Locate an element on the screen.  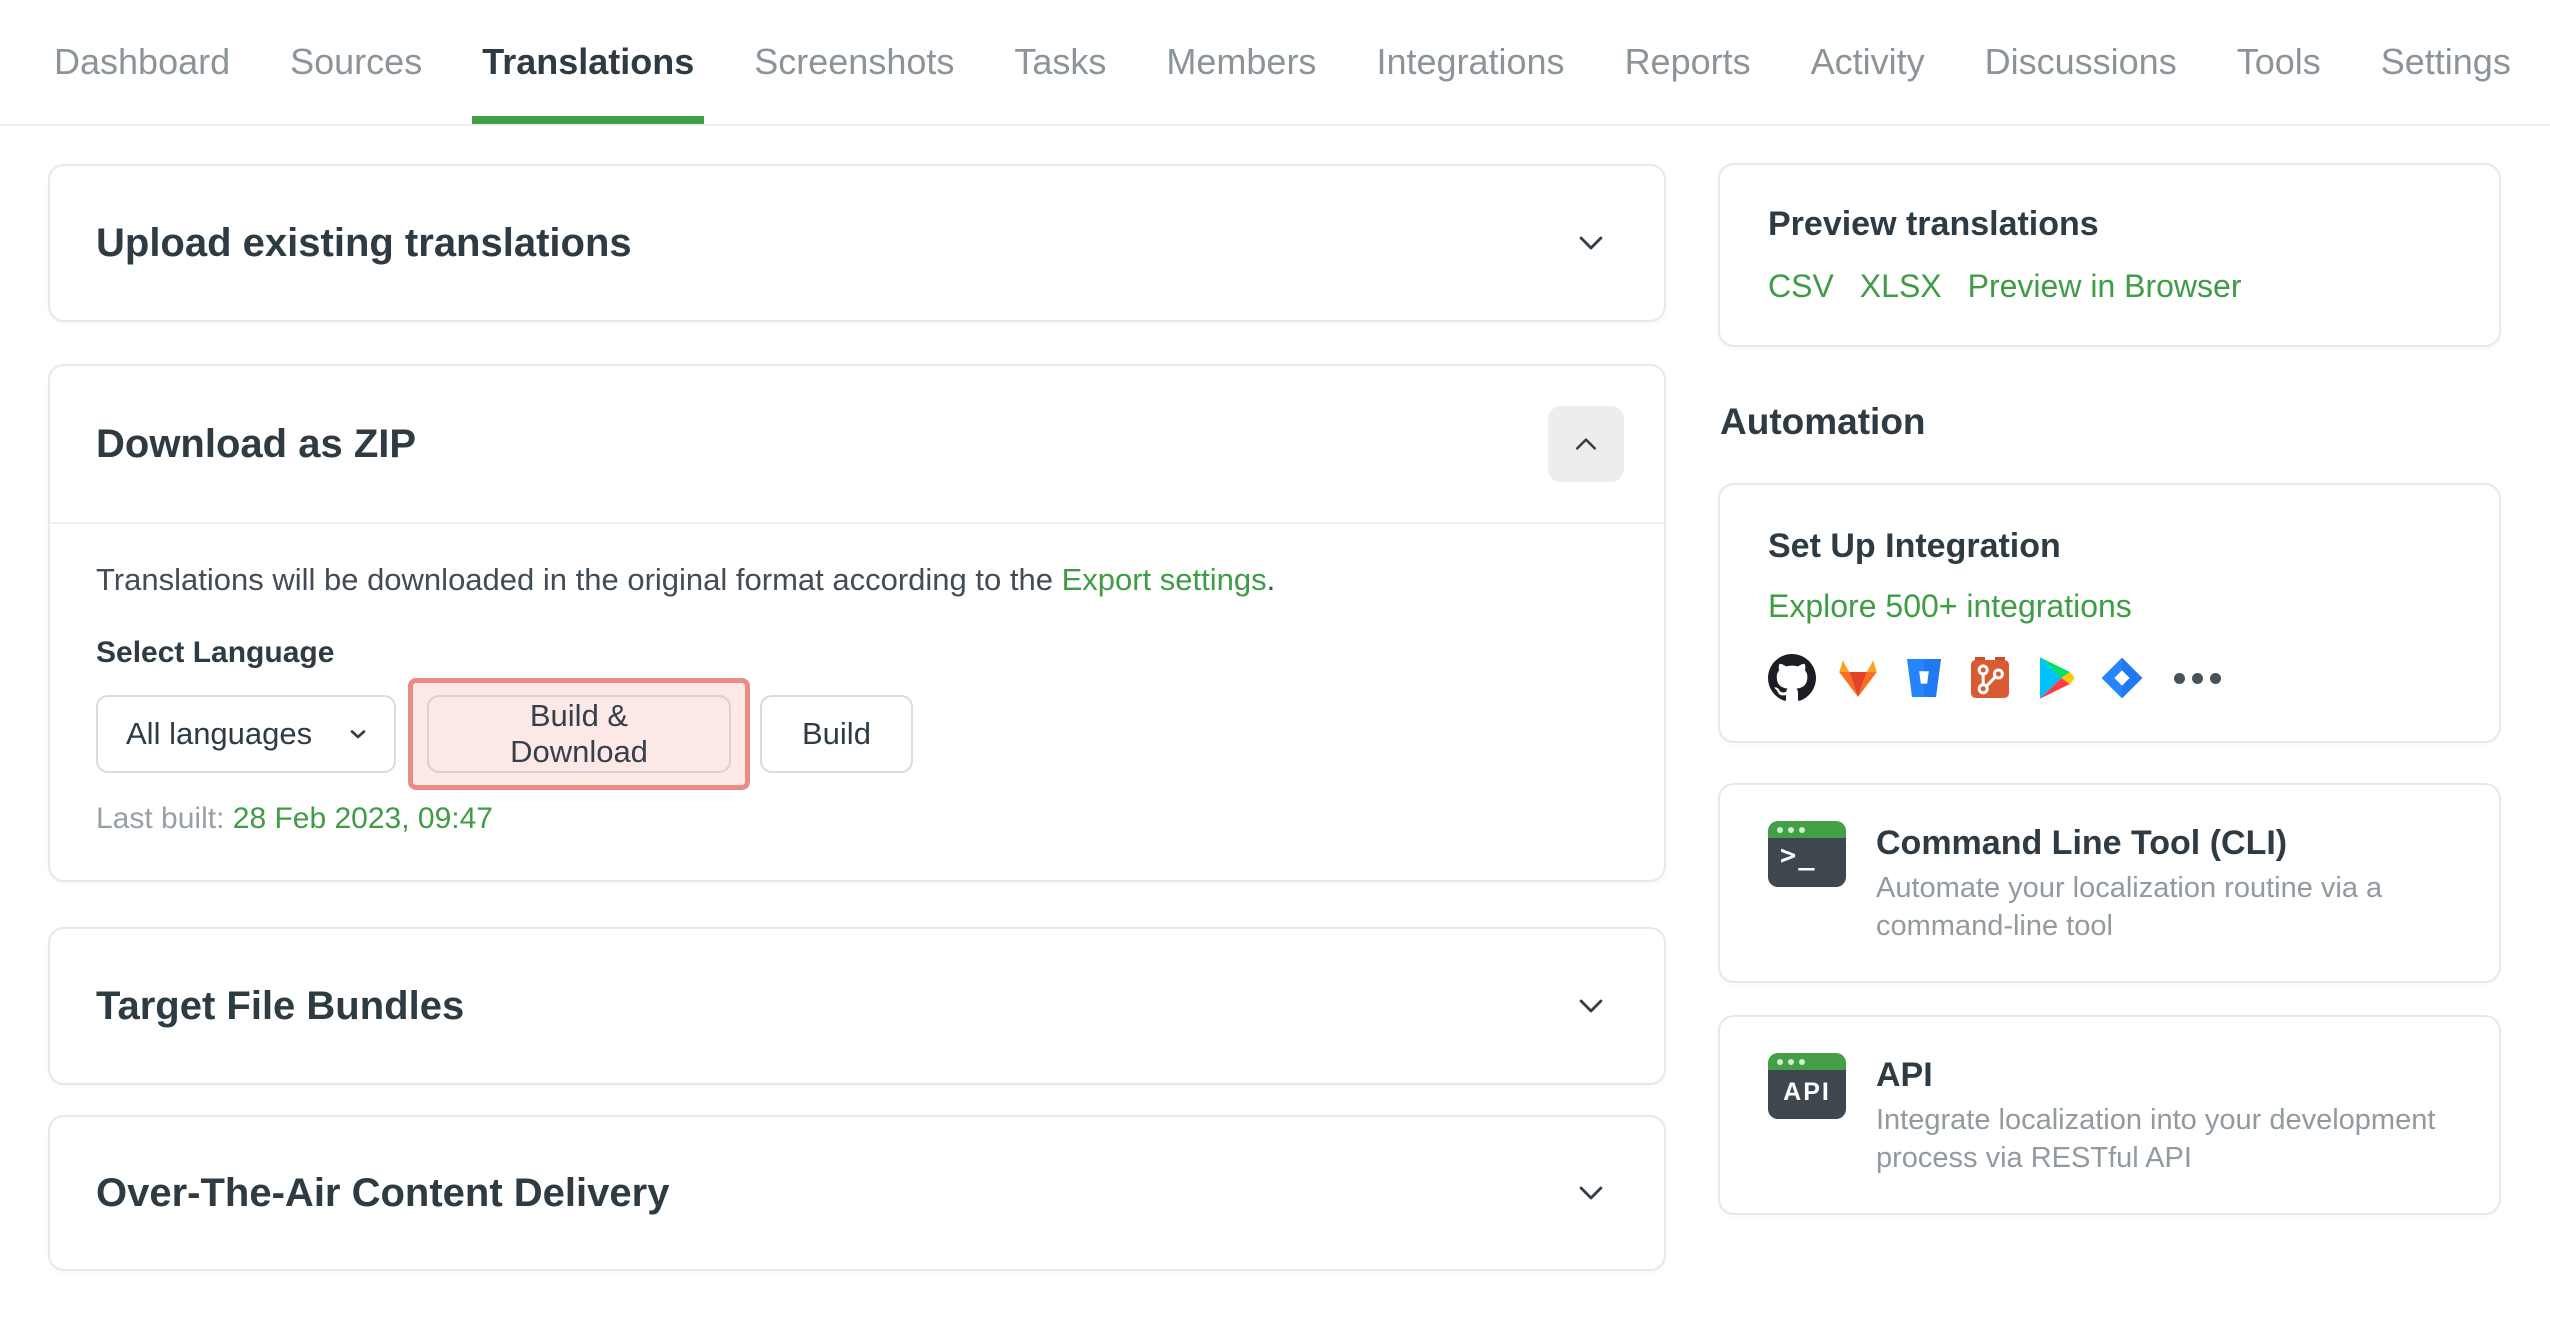
last-built-label: Last built: is located at coordinates (160, 818).